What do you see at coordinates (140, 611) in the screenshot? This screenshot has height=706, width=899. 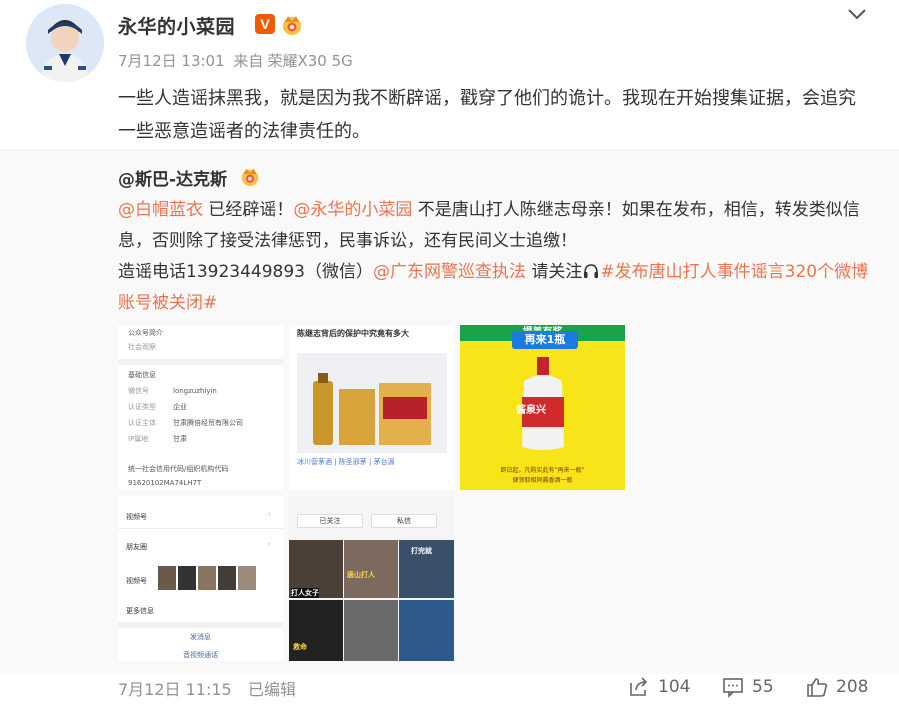 I see `thumb-text: 更多信息` at bounding box center [140, 611].